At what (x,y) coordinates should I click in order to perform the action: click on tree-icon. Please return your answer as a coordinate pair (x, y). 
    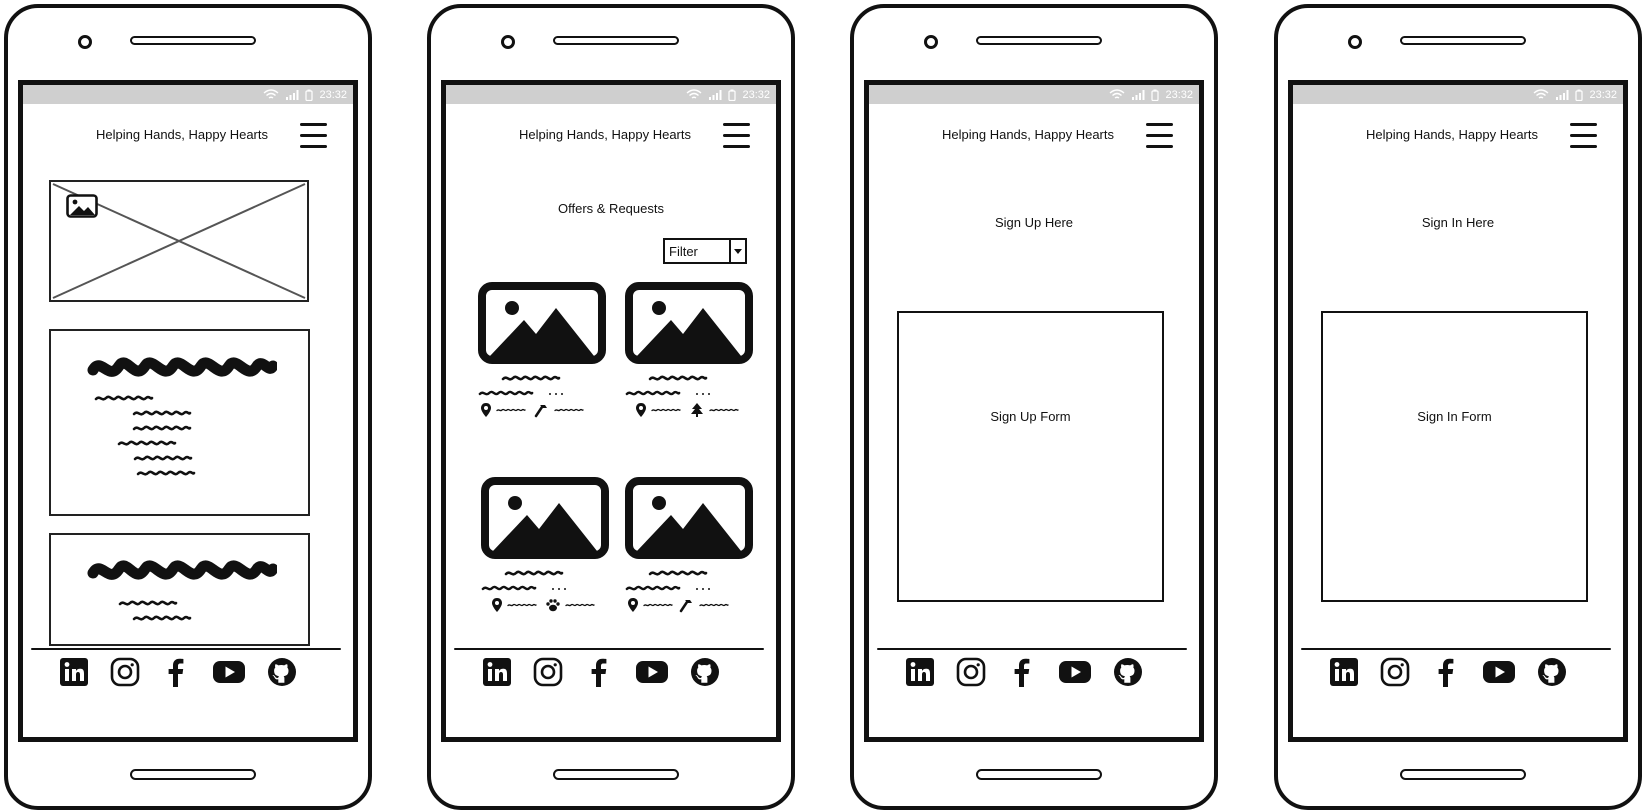
    Looking at the image, I should click on (697, 410).